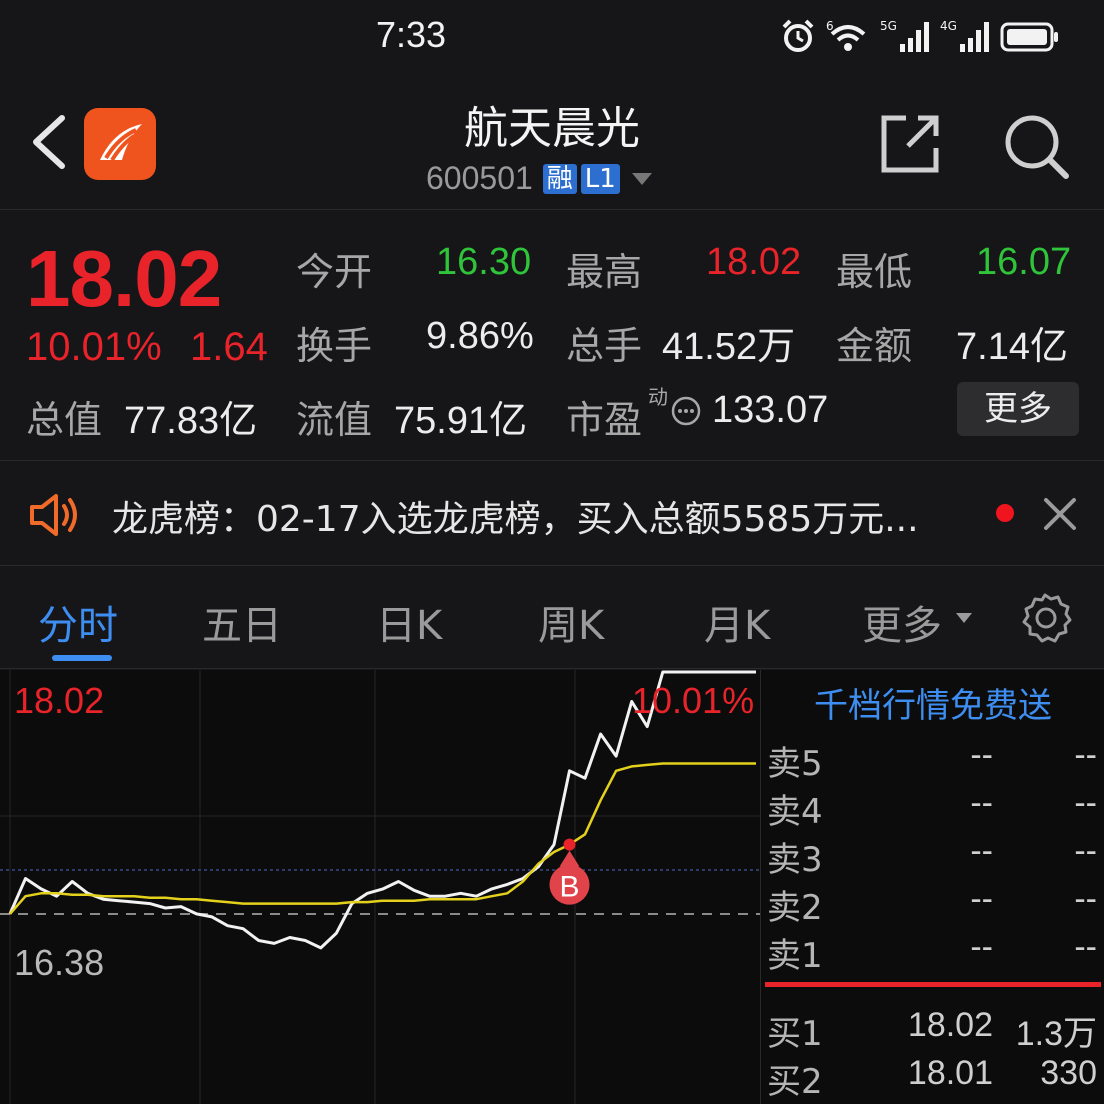 The width and height of the screenshot is (1104, 1104). Describe the element at coordinates (479, 178) in the screenshot. I see `stock-code: 600501` at that location.